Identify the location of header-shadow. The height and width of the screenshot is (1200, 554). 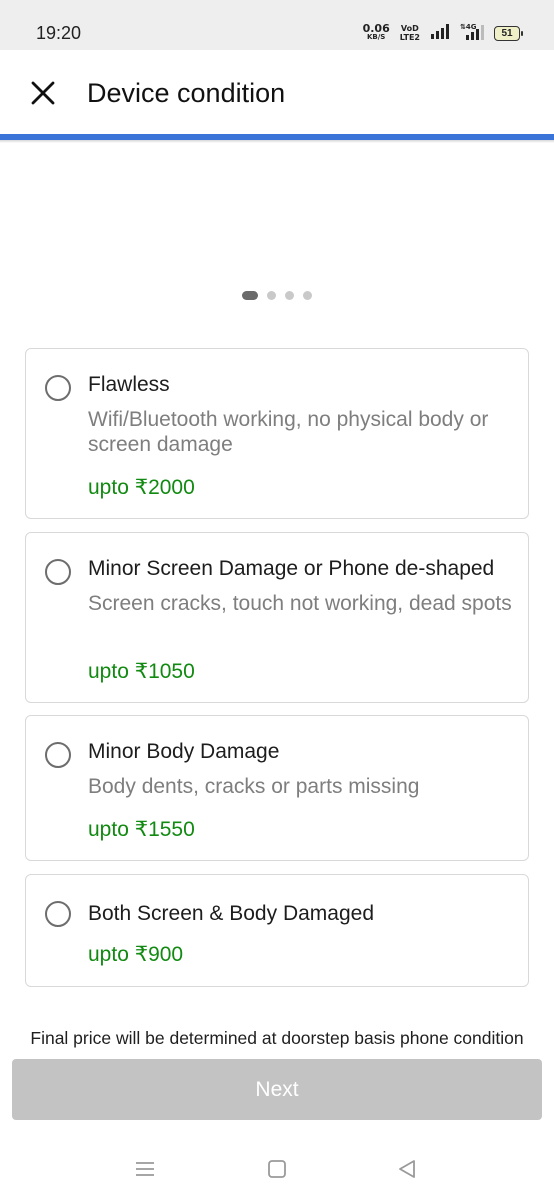
(277, 141).